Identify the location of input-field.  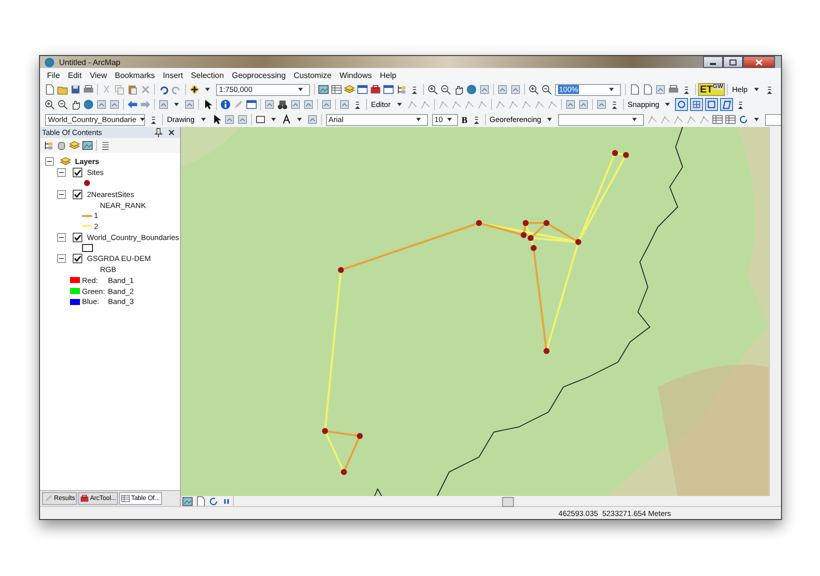
(601, 120).